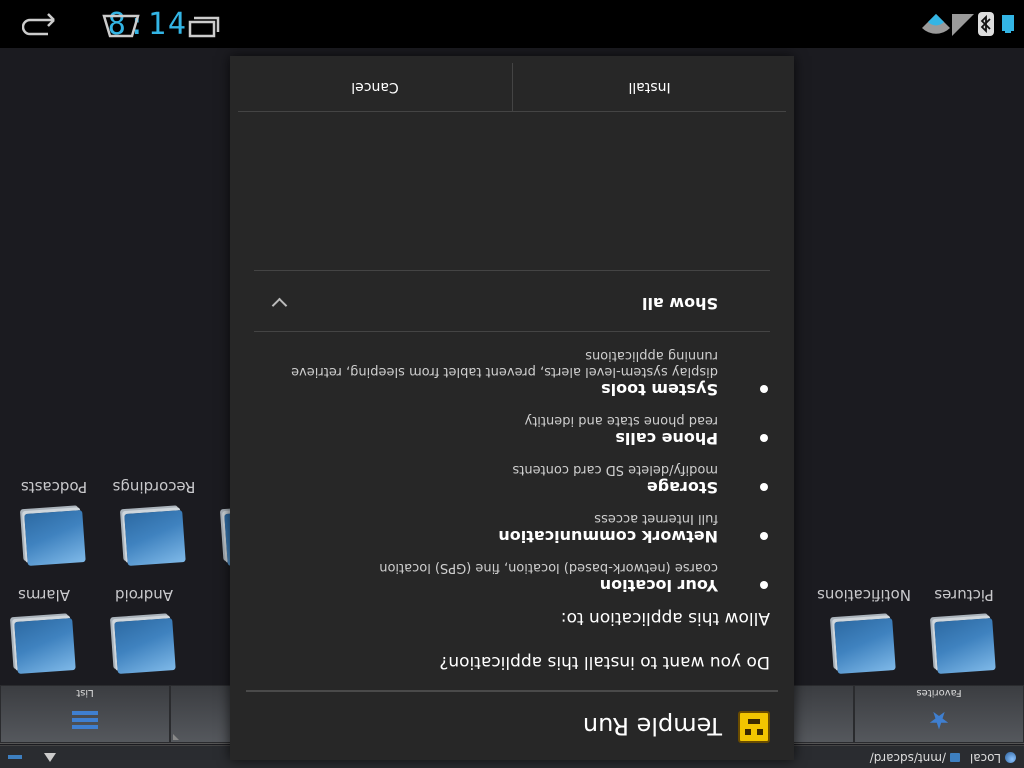 The width and height of the screenshot is (1024, 768). Describe the element at coordinates (963, 23) in the screenshot. I see `signal-icon` at that location.